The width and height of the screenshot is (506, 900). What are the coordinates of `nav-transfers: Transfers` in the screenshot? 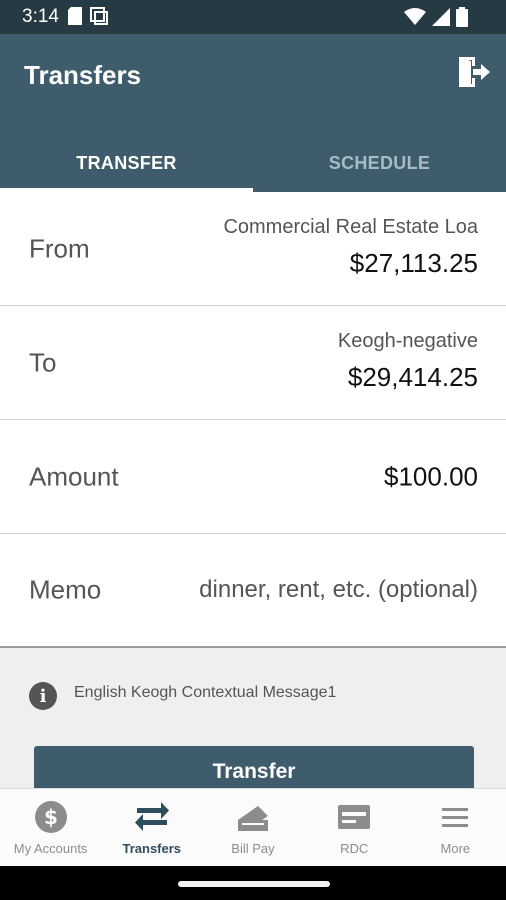 It's located at (151, 828).